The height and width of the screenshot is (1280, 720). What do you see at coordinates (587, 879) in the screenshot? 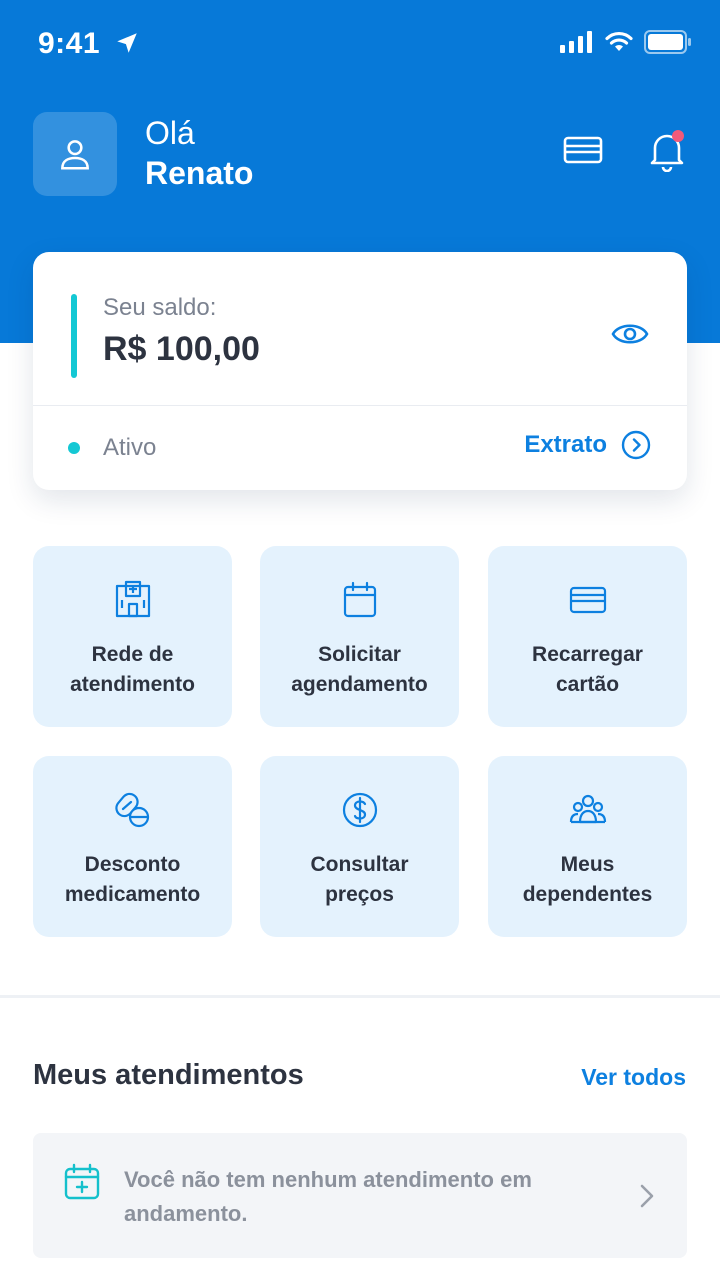
I see `tile-label: Meus dependentes` at bounding box center [587, 879].